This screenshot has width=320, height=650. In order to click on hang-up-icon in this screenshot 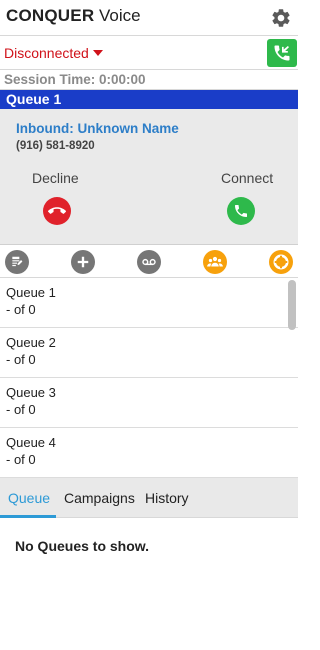, I will do `click(57, 210)`.